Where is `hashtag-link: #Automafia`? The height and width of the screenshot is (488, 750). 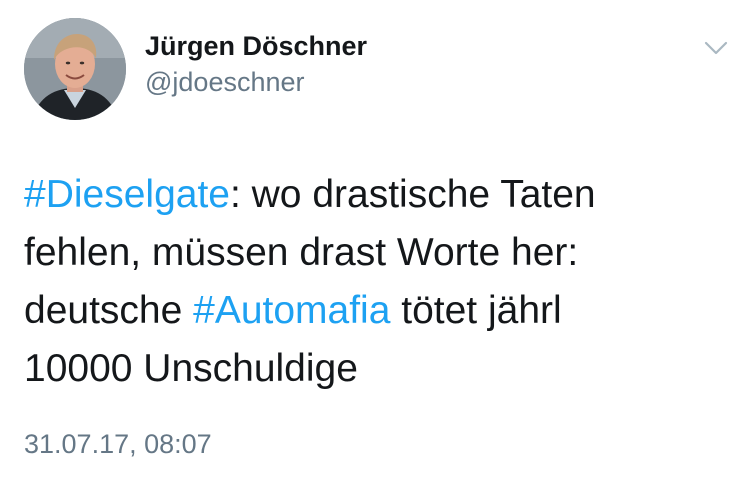
hashtag-link: #Automafia is located at coordinates (291, 310).